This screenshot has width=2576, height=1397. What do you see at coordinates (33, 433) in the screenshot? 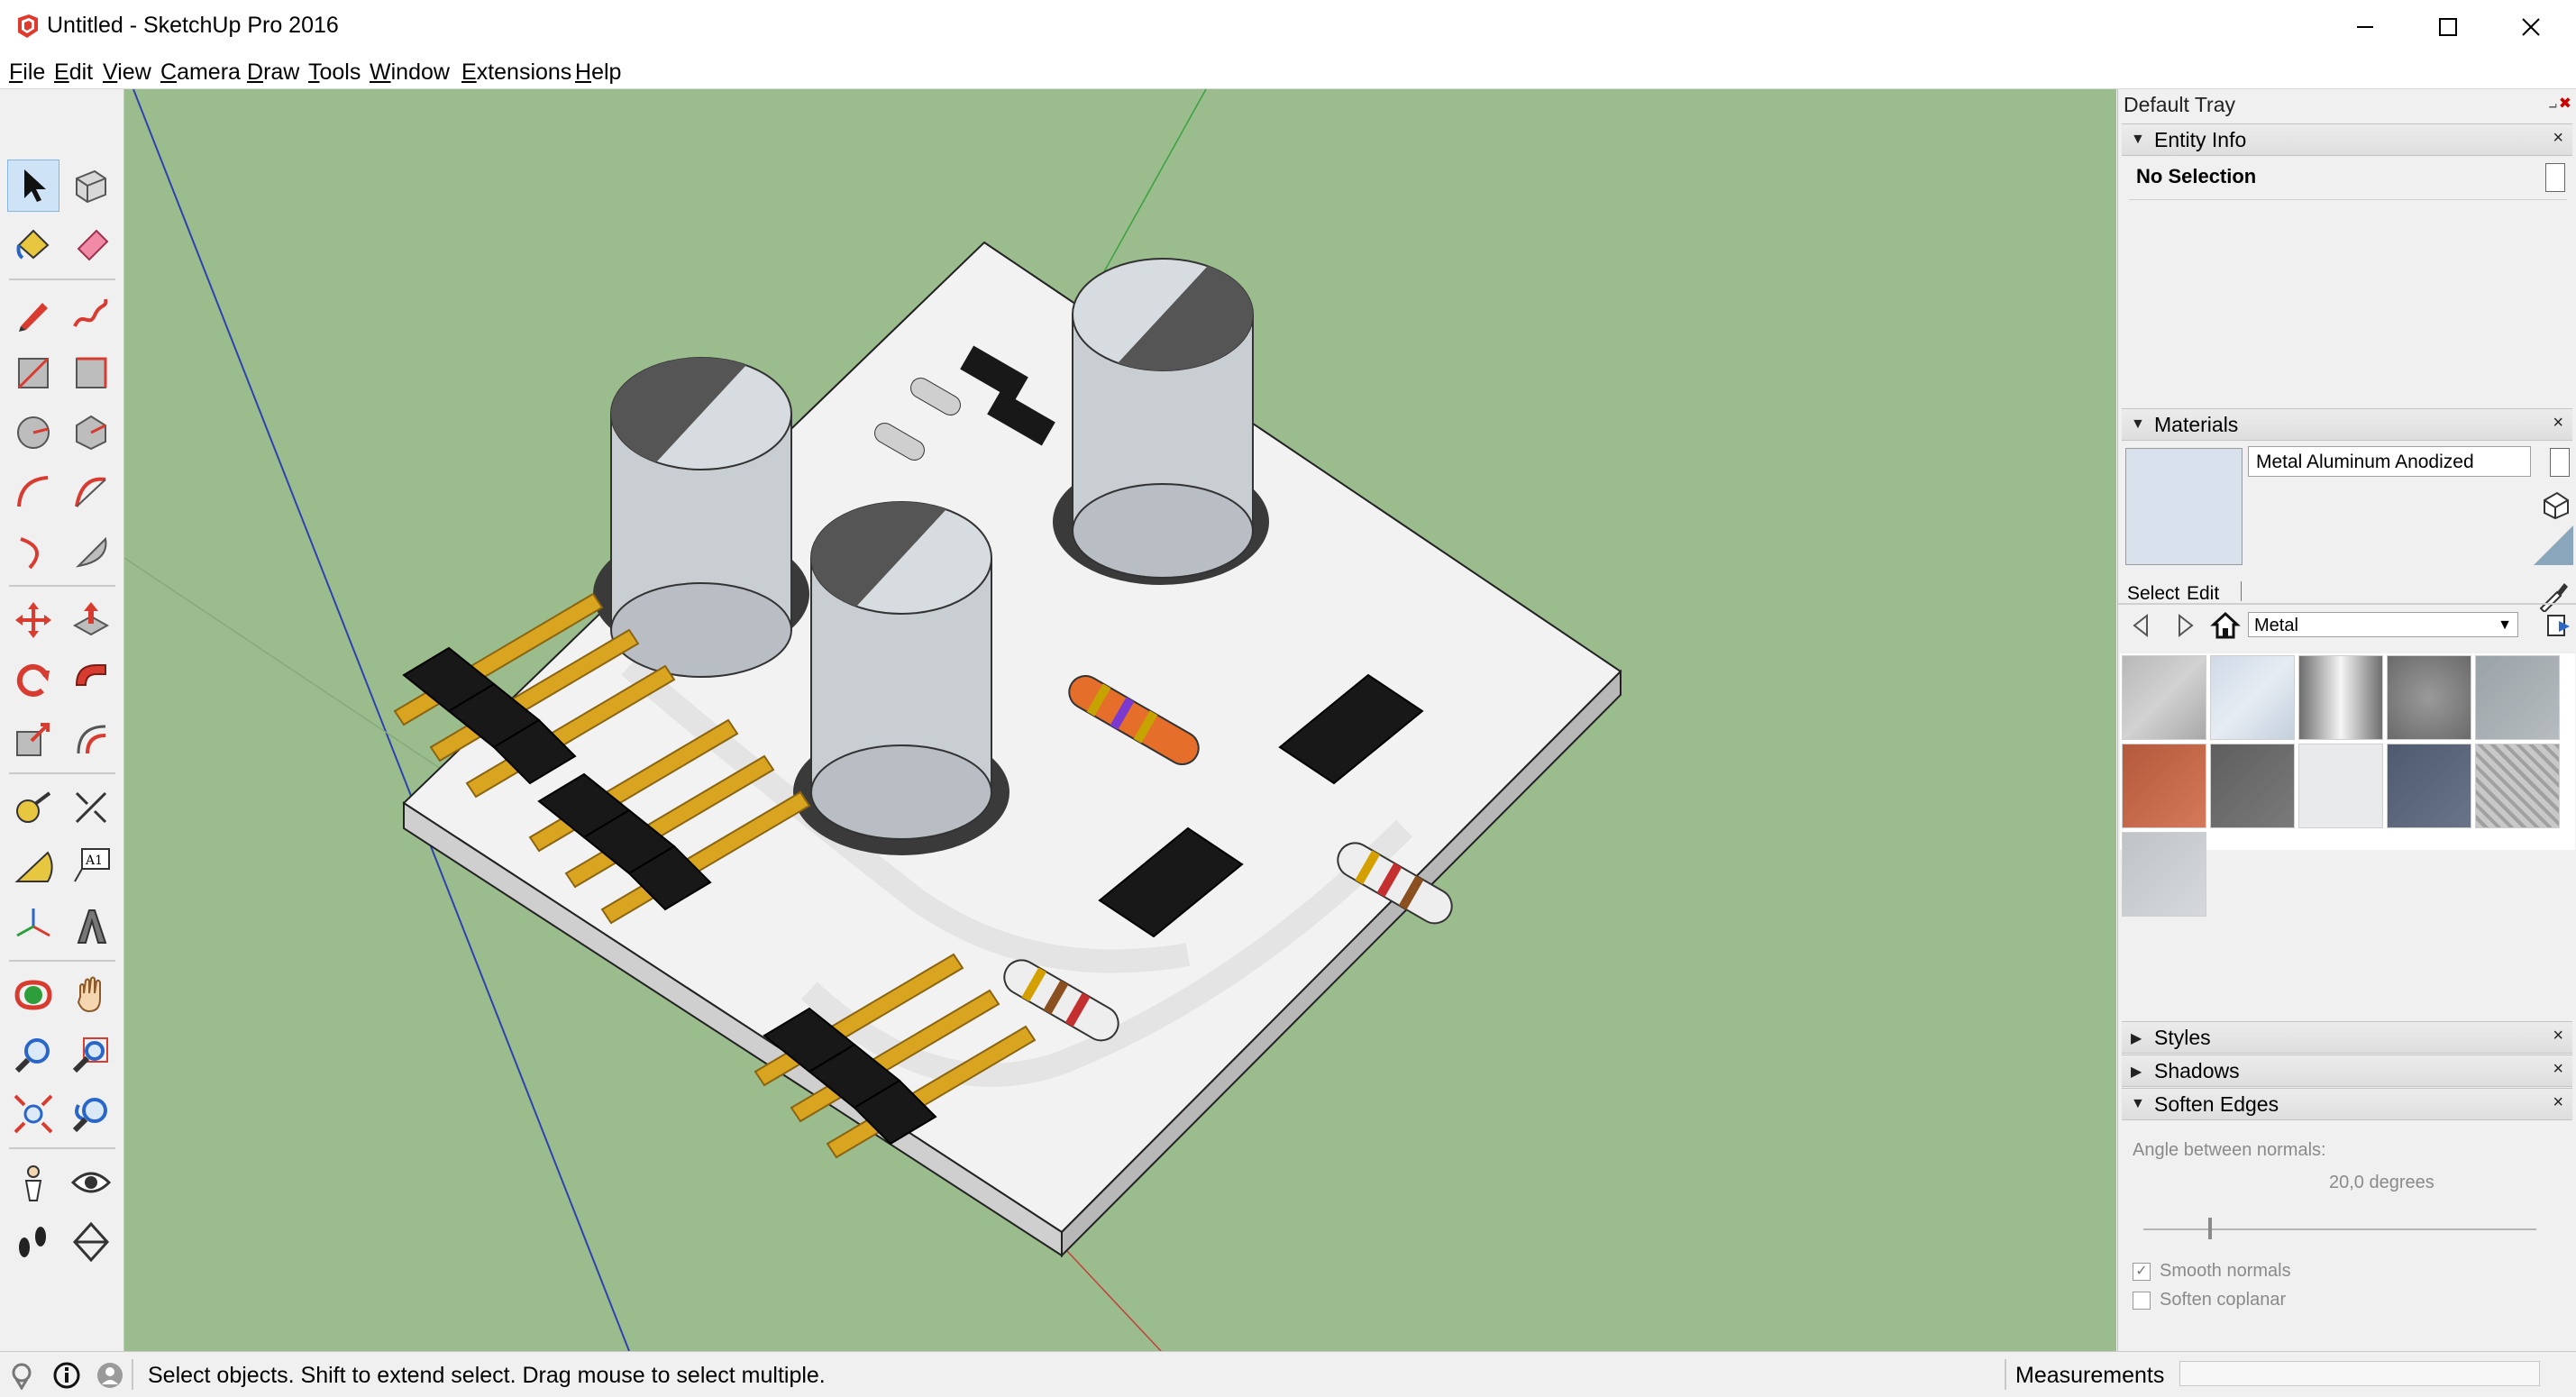
I see `circle-tool-button` at bounding box center [33, 433].